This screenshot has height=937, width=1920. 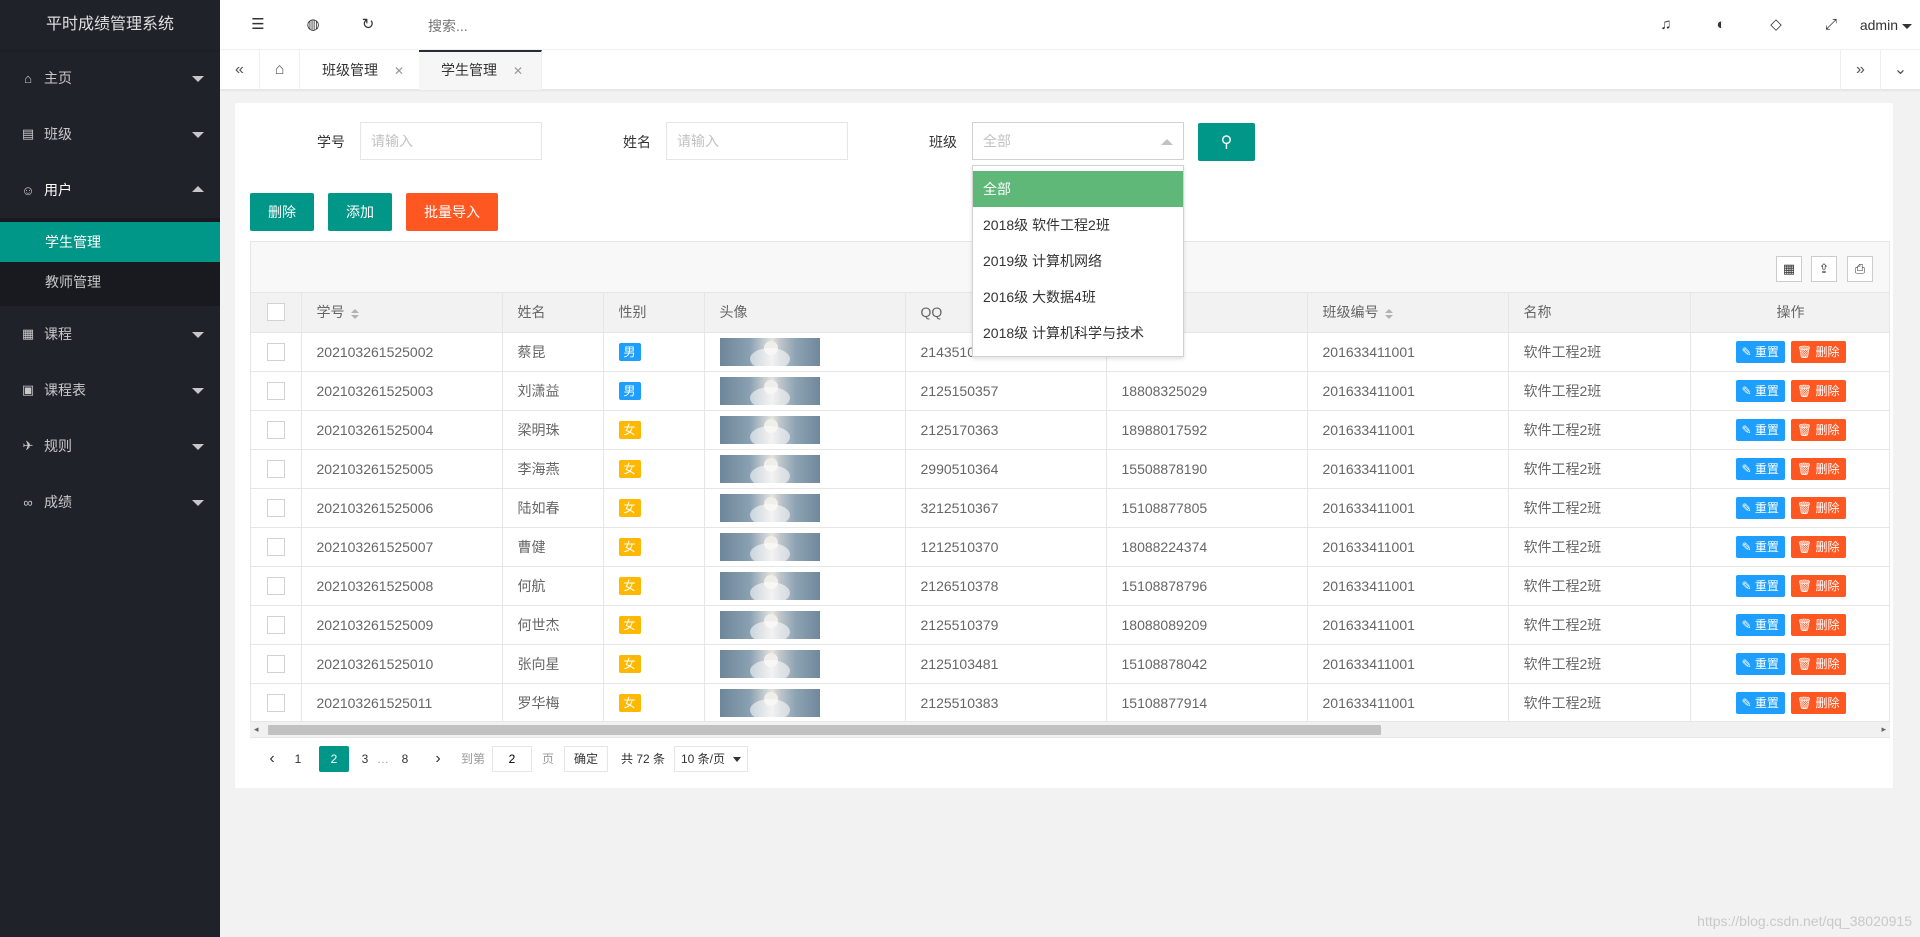 What do you see at coordinates (451, 141) in the screenshot?
I see `student-no-input` at bounding box center [451, 141].